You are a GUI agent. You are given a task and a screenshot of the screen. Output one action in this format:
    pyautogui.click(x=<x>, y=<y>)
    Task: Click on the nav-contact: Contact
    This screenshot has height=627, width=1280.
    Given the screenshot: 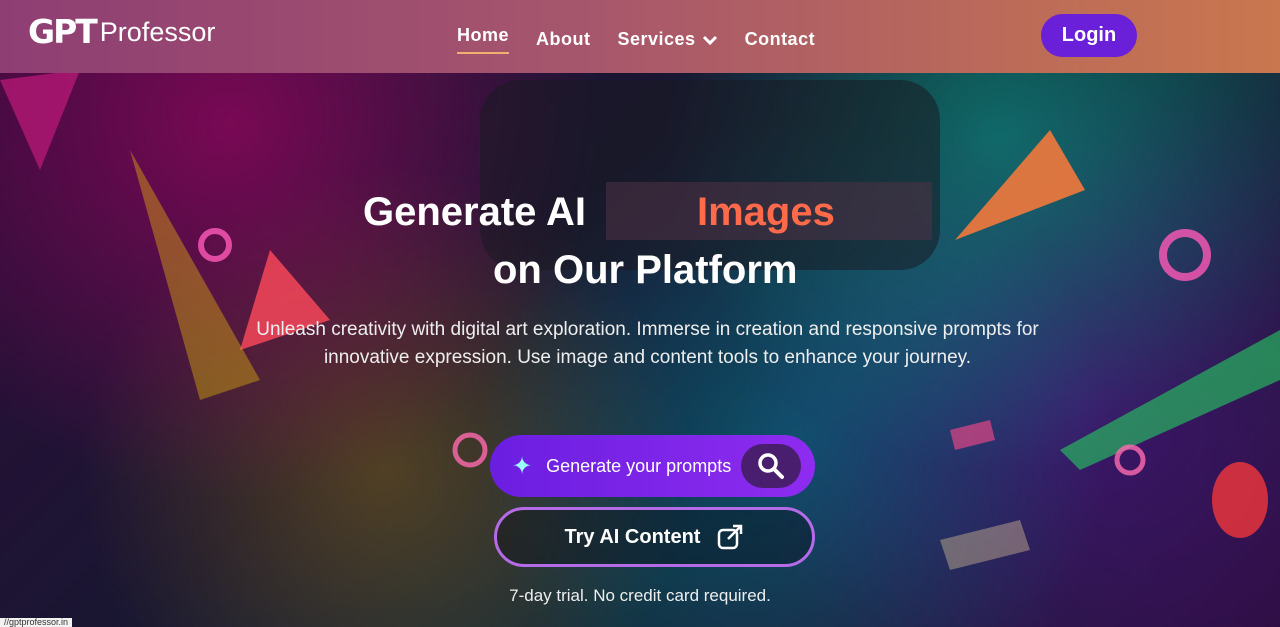 What is the action you would take?
    pyautogui.click(x=780, y=39)
    